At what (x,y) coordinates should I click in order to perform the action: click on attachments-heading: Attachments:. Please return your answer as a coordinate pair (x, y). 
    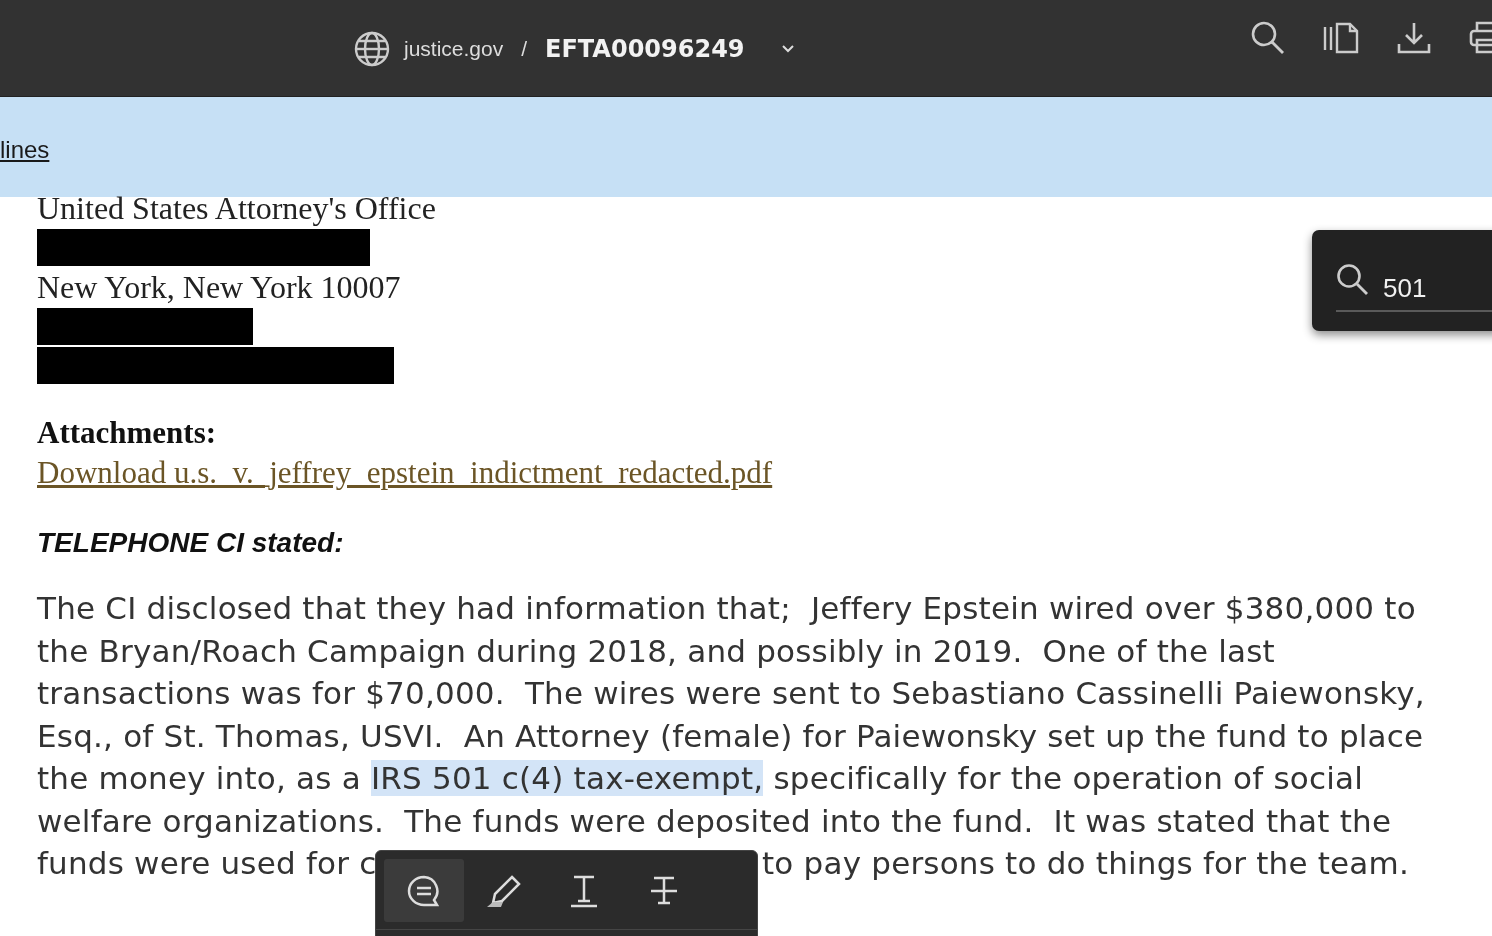
    Looking at the image, I should click on (127, 433).